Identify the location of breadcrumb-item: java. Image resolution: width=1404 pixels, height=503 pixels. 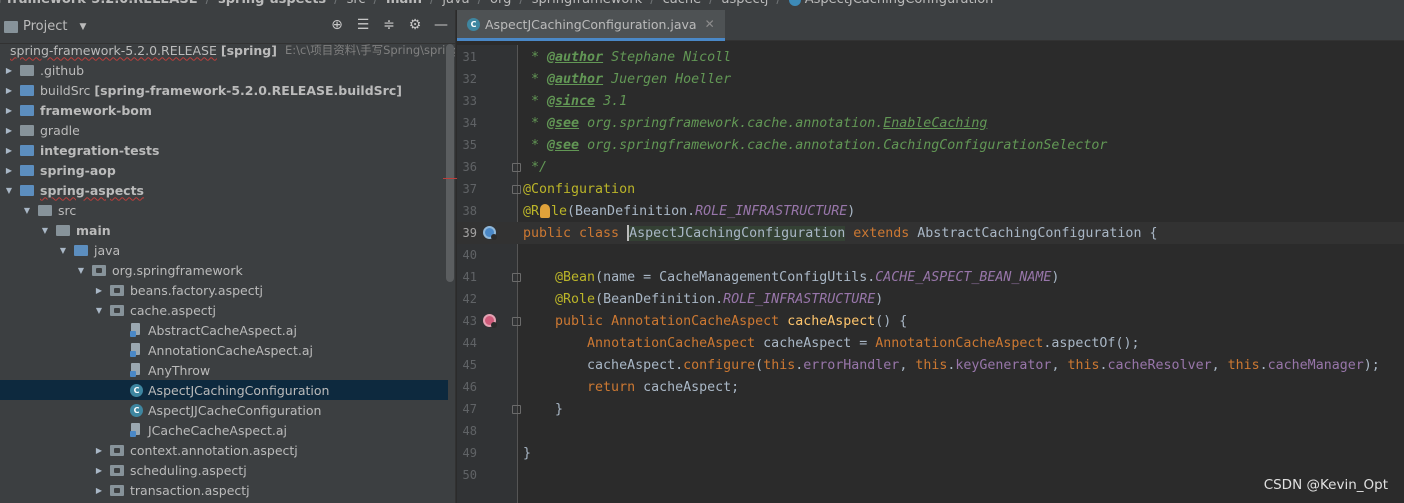
(455, 4).